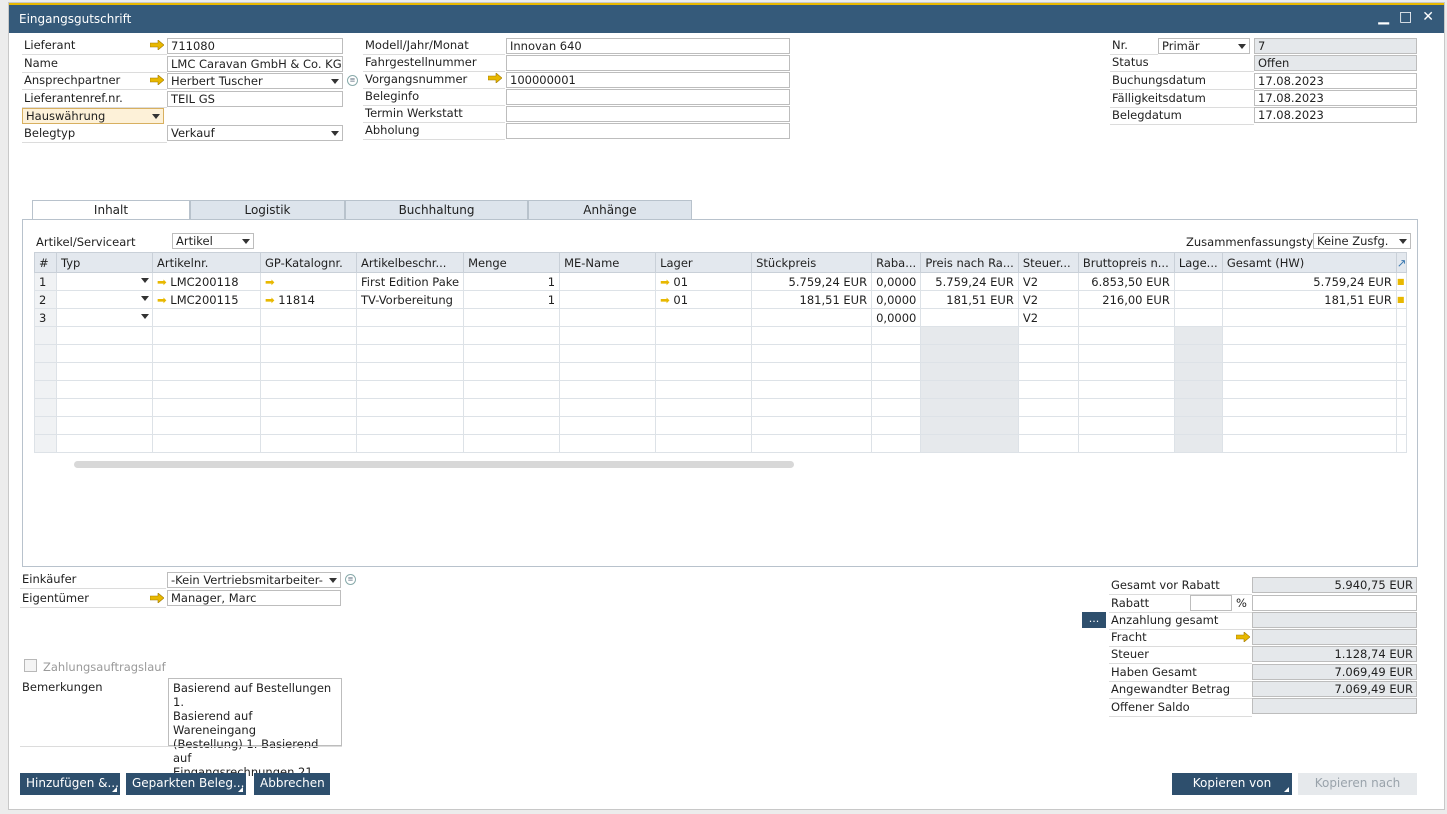 The image size is (1447, 814). What do you see at coordinates (410, 317) in the screenshot?
I see `beschreibung-cell` at bounding box center [410, 317].